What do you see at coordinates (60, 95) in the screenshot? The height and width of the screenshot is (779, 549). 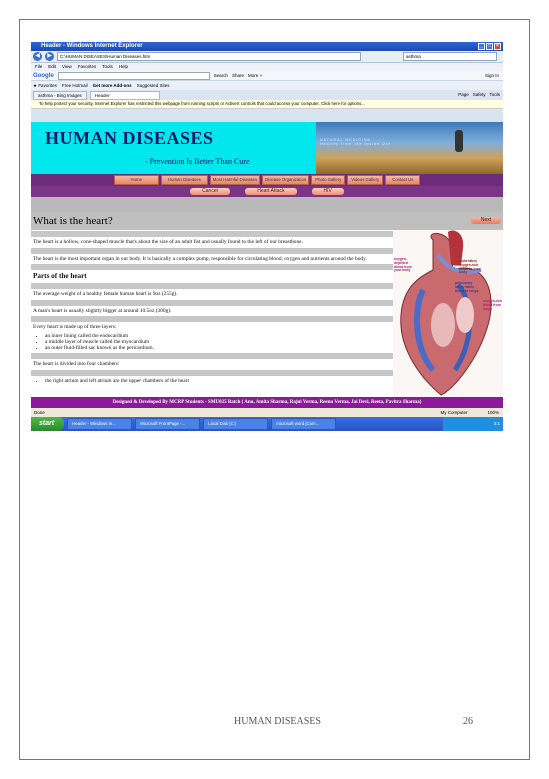 I see `tab-bing-images: asthma - Bing Images` at bounding box center [60, 95].